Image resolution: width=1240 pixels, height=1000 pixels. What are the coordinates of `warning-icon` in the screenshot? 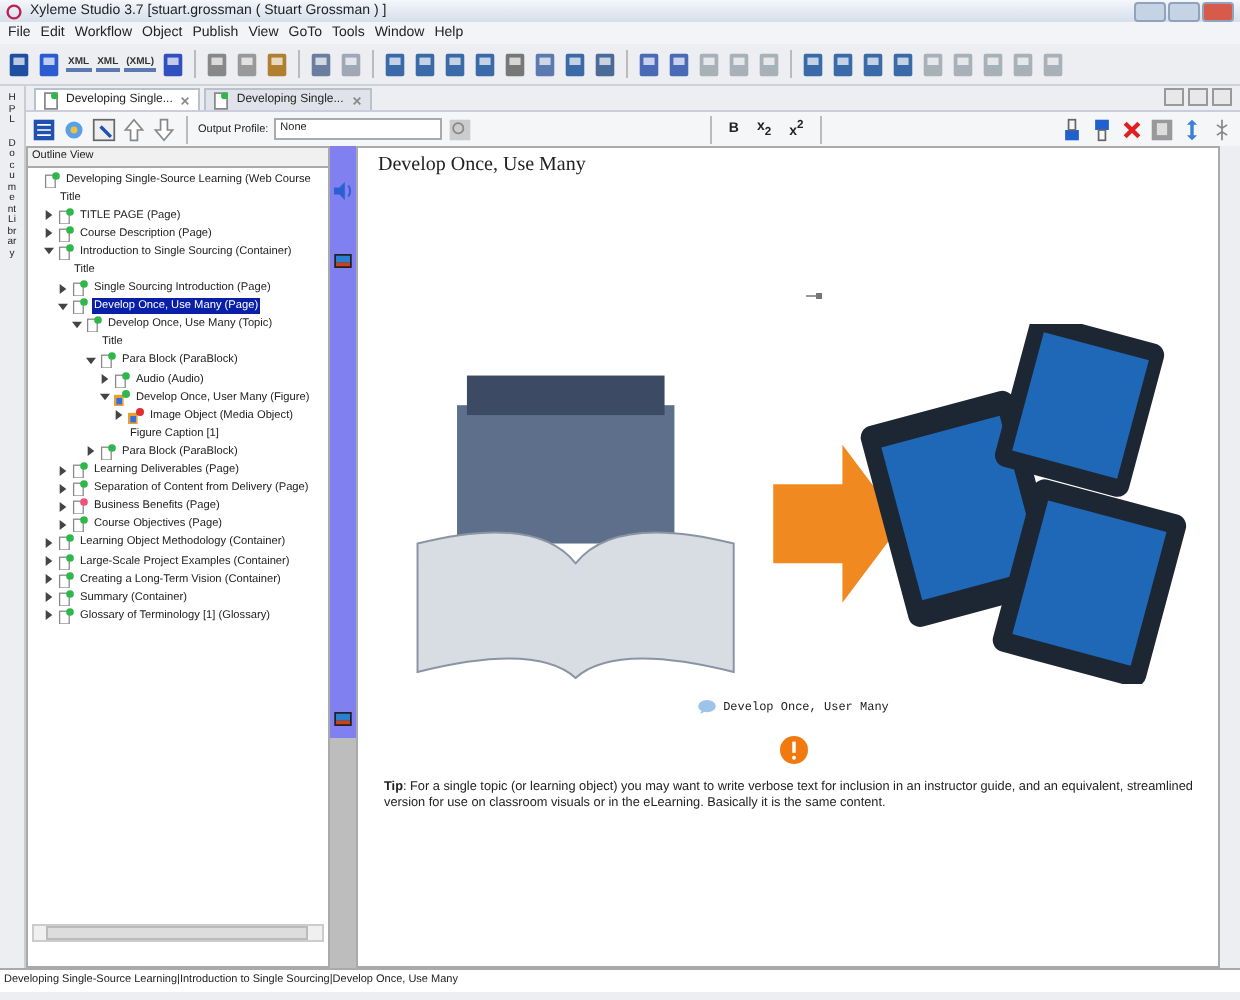 It's located at (793, 750).